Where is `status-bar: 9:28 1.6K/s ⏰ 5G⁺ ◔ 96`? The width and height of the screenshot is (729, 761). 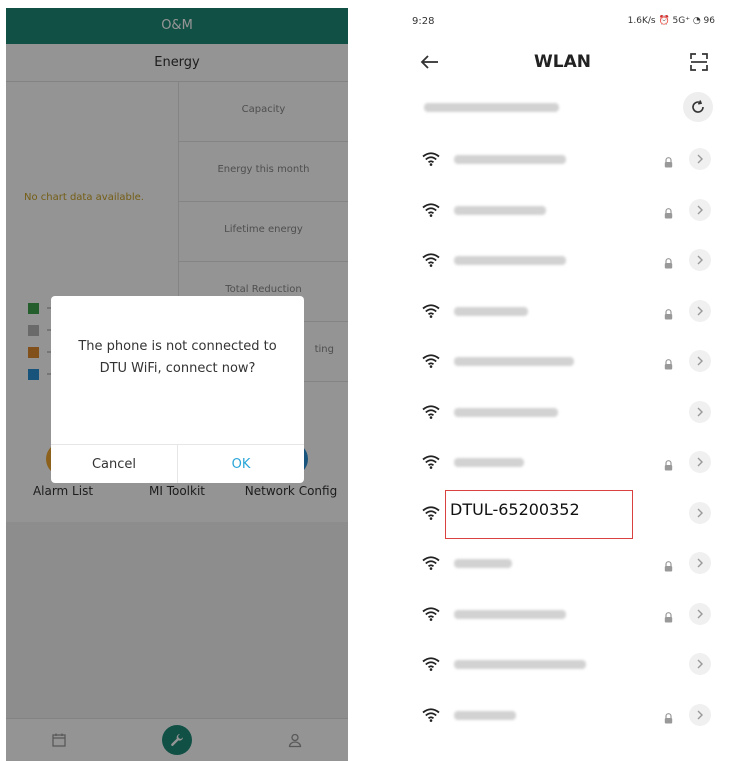 status-bar: 9:28 1.6K/s ⏰ 5G⁺ ◔ 96 is located at coordinates (562, 21).